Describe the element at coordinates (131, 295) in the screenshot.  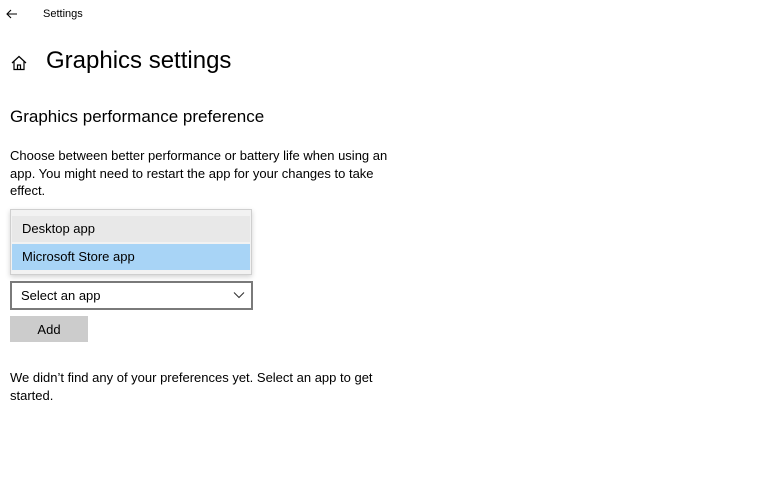
I see `app-select: Select an app` at that location.